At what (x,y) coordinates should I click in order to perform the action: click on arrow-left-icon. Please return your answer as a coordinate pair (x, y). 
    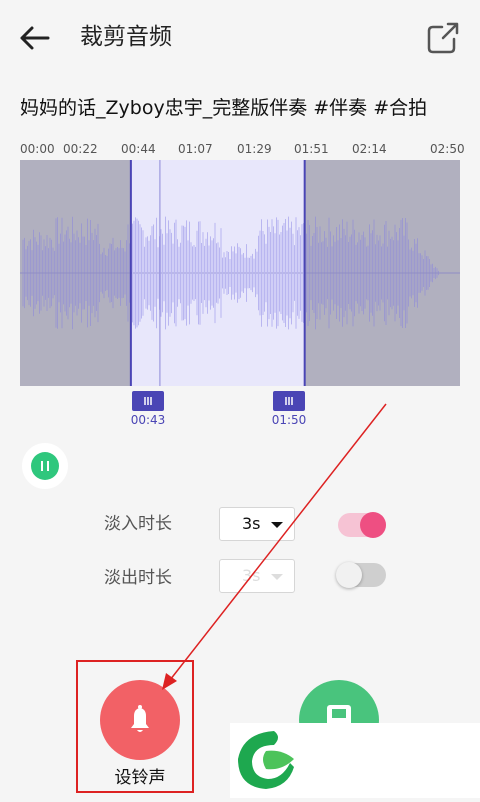
    Looking at the image, I should click on (35, 38).